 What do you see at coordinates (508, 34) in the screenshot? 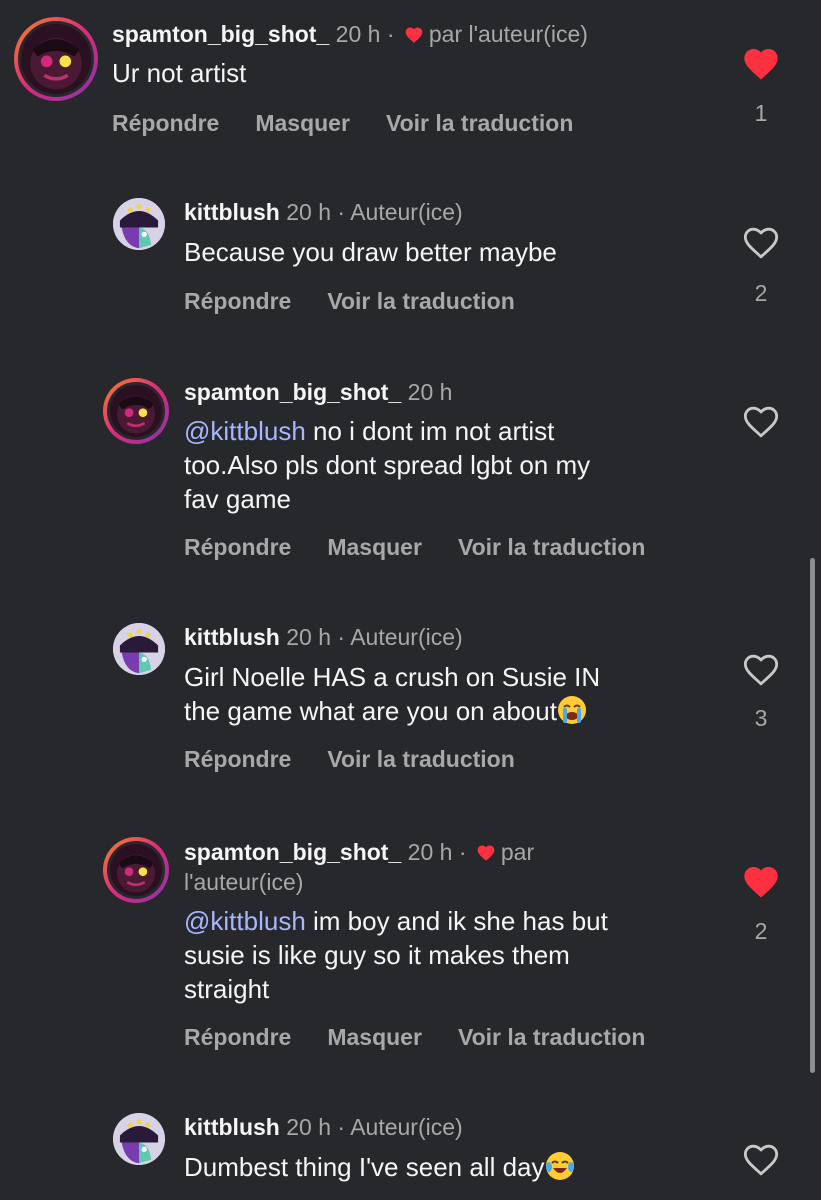
I see `liked-by-author-label: par l'auteur(ice)` at bounding box center [508, 34].